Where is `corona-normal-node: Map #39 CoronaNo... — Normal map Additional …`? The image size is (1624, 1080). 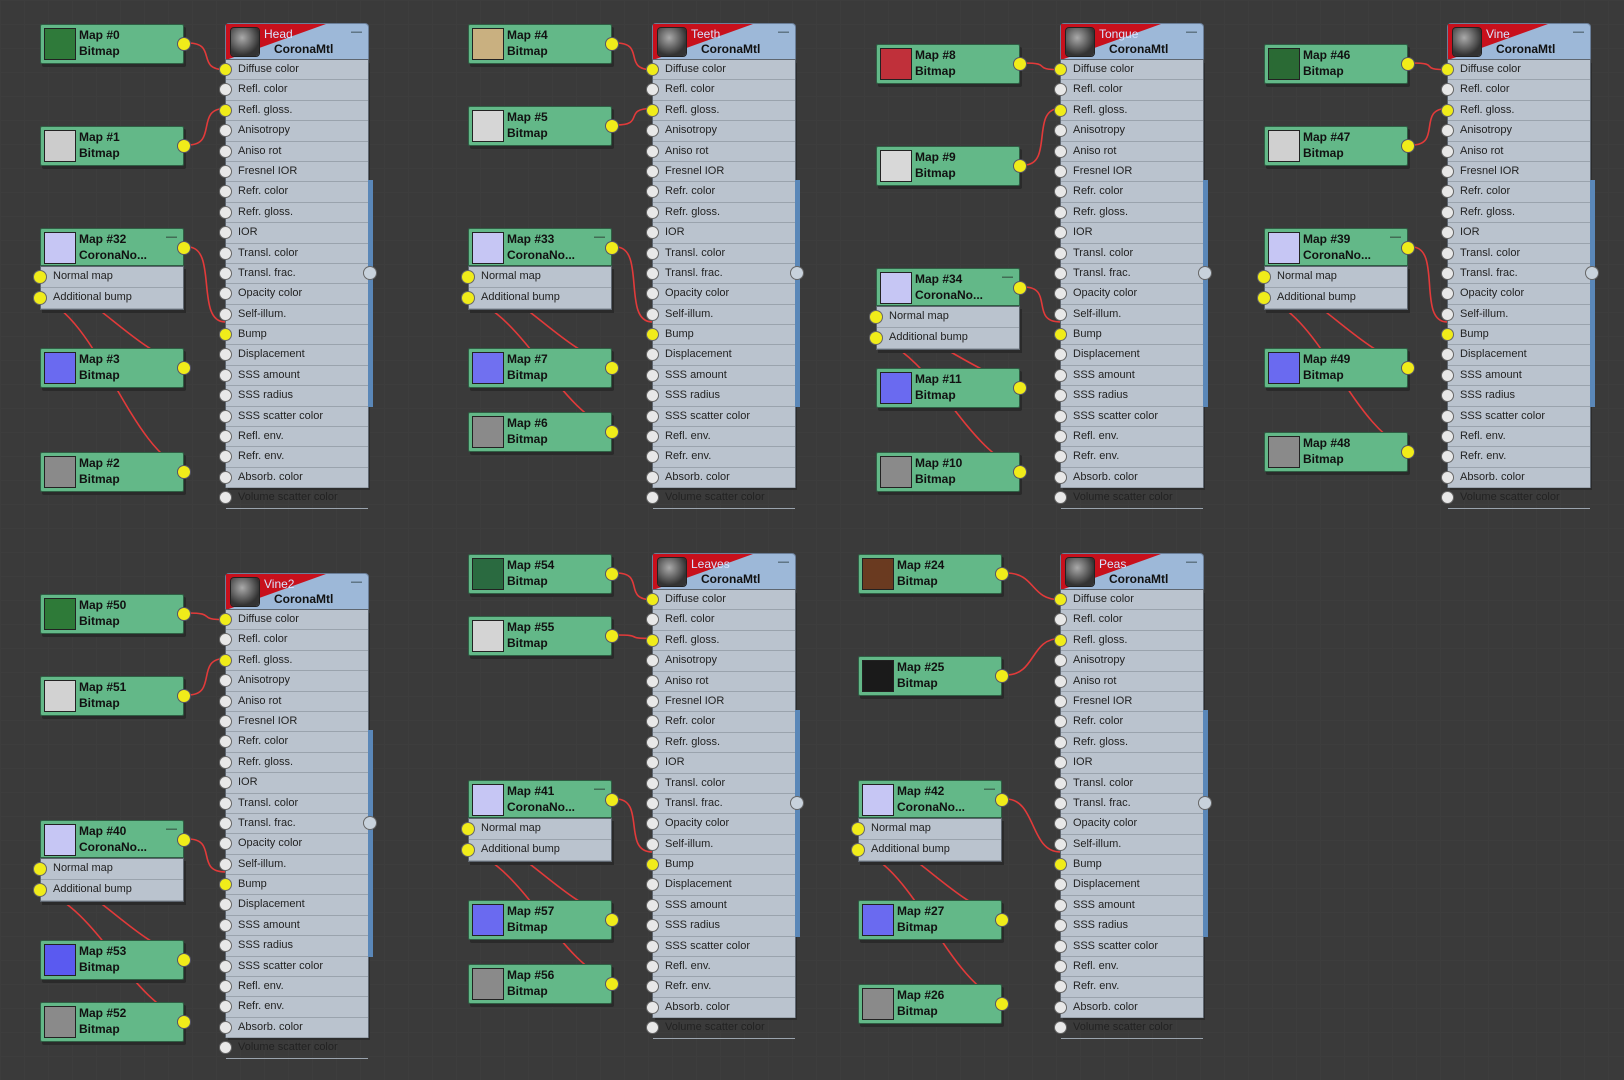
corona-normal-node: Map #39 CoronaNo... — Normal map Additional … is located at coordinates (1336, 269).